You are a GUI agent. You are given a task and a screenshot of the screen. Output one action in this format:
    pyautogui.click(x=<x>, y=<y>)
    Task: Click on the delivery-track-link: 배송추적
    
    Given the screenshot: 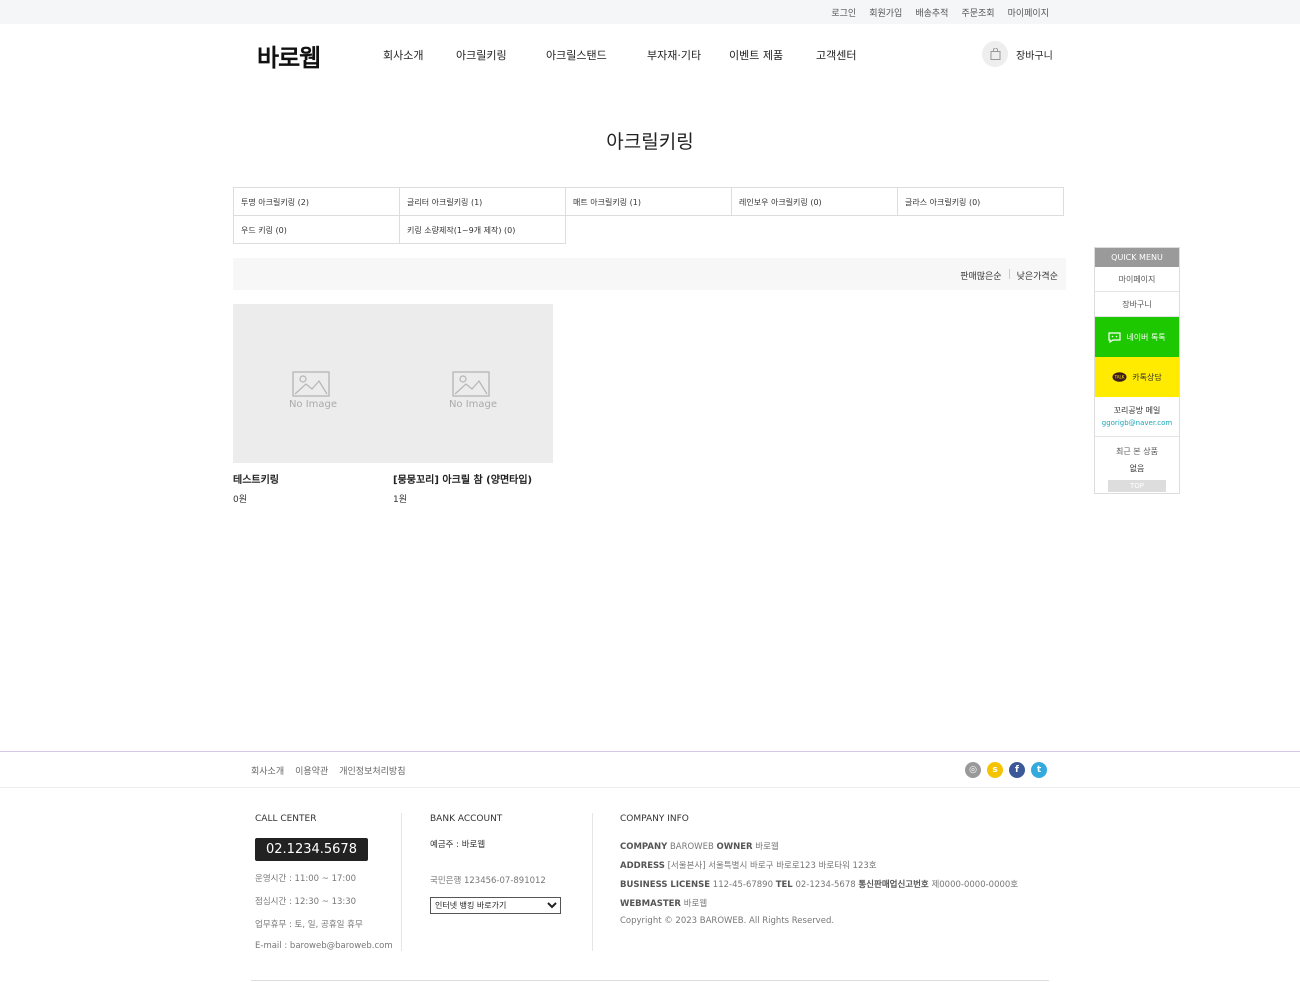 What is the action you would take?
    pyautogui.click(x=931, y=12)
    